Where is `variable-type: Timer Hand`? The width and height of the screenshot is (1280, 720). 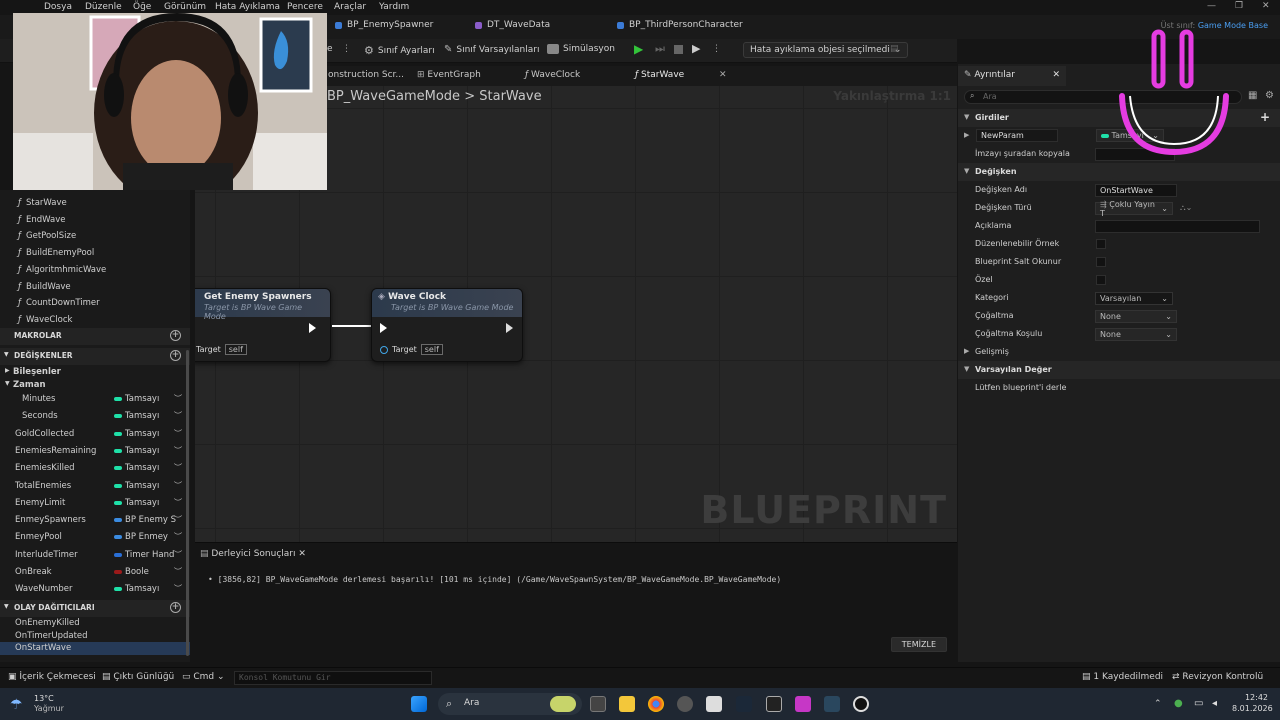
variable-type: Timer Hand is located at coordinates (144, 555).